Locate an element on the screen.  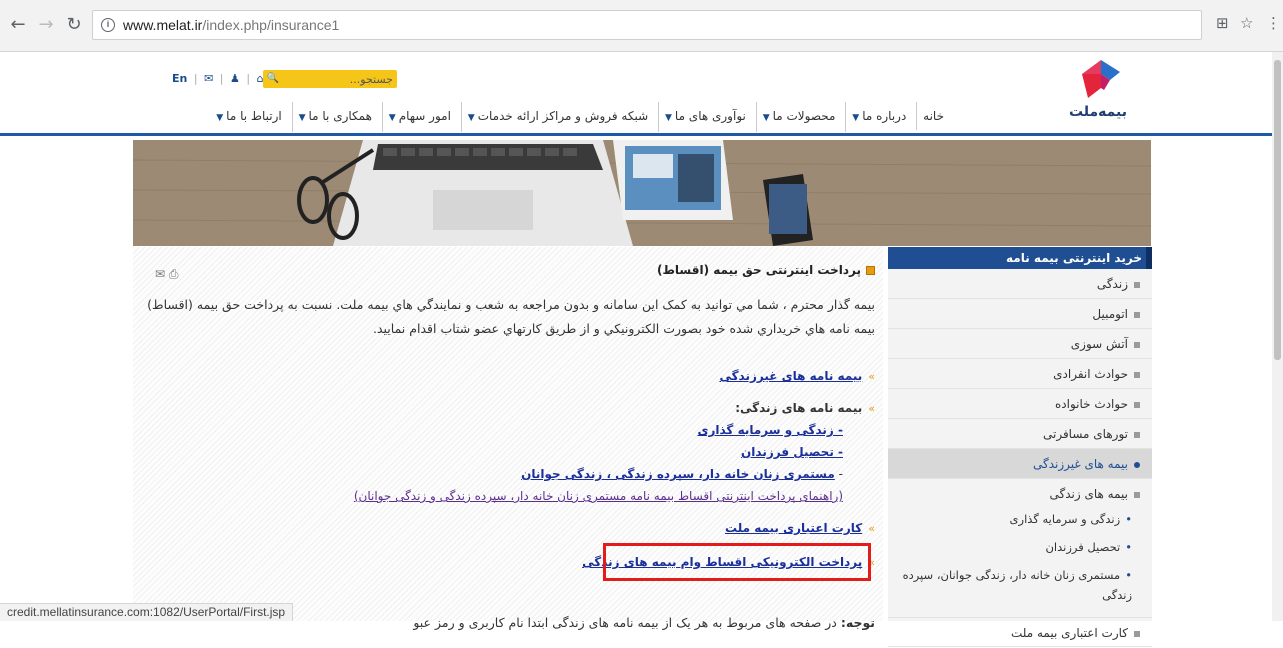
nav-innovations: نوآوری های ما▼ is located at coordinates (704, 117).